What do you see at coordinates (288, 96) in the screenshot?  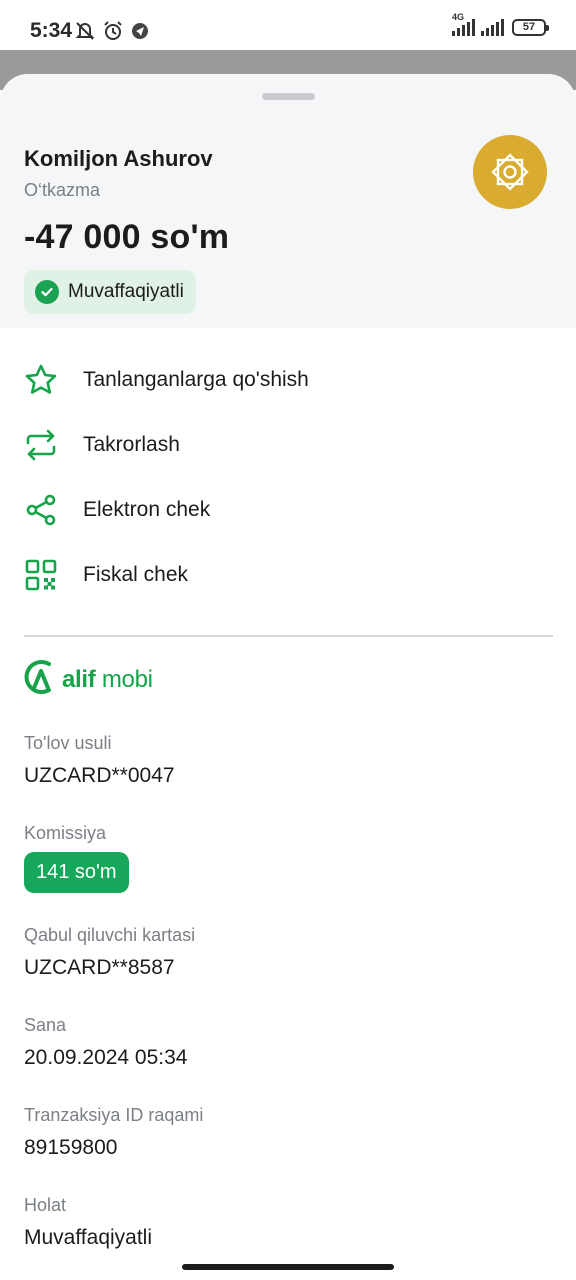 I see `drag-handle` at bounding box center [288, 96].